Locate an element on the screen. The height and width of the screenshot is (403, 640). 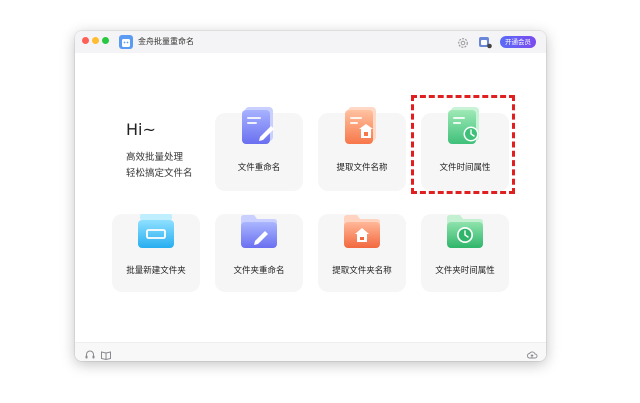
vip-upgrade-button: 开通会员 is located at coordinates (518, 42).